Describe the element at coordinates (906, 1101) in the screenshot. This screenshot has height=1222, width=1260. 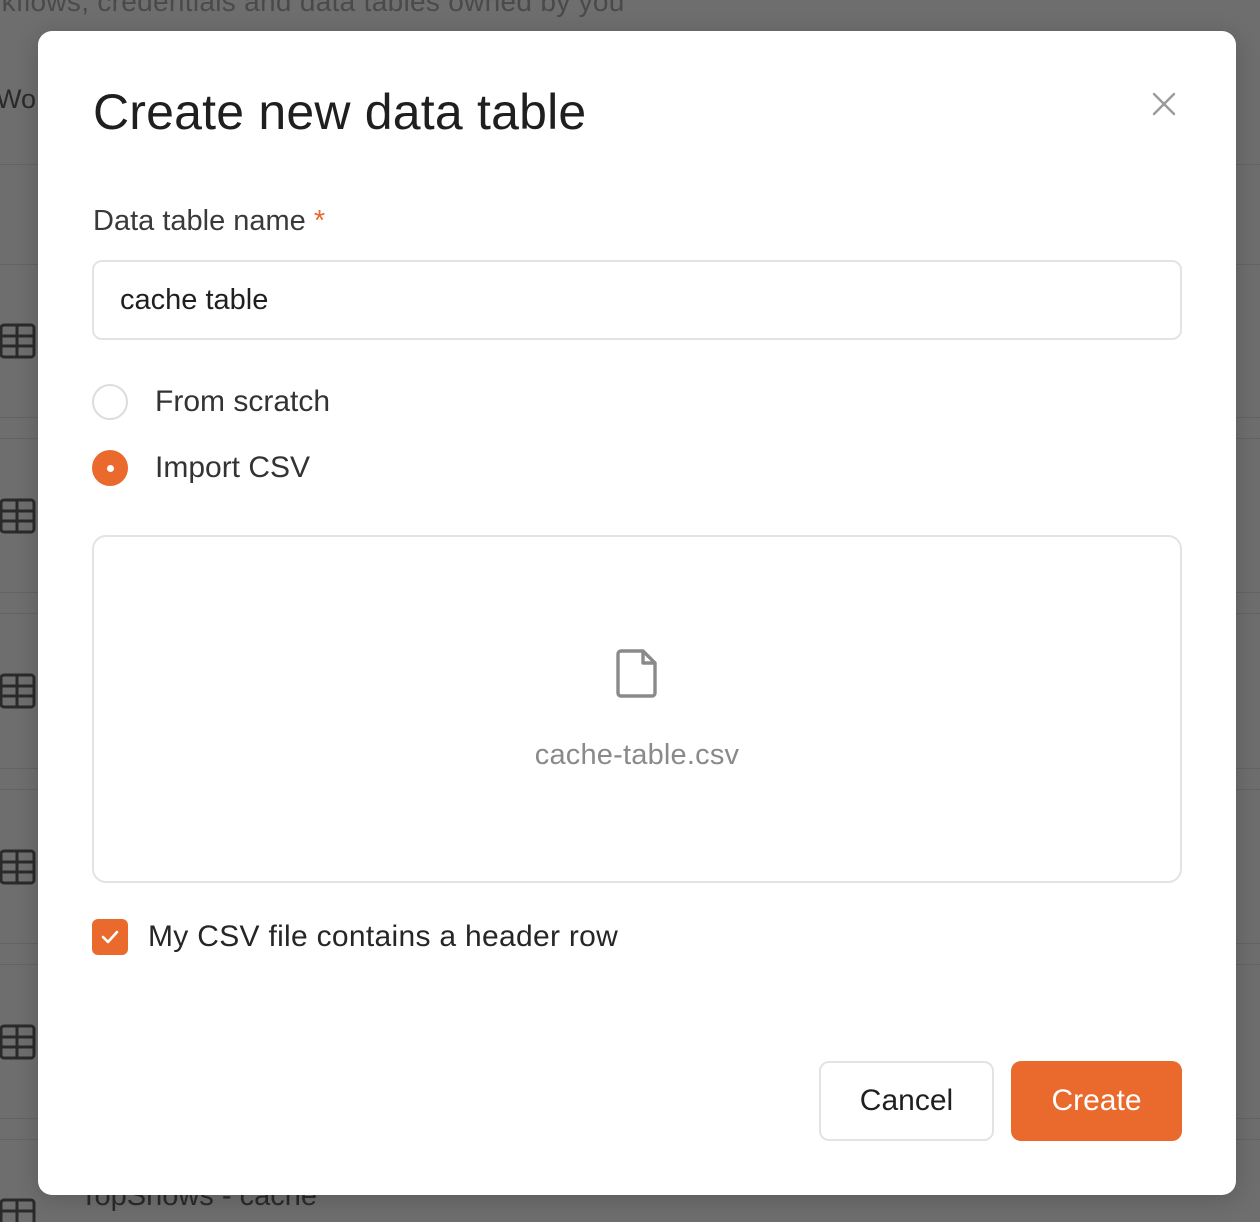
I see `cancel-button: Cancel` at that location.